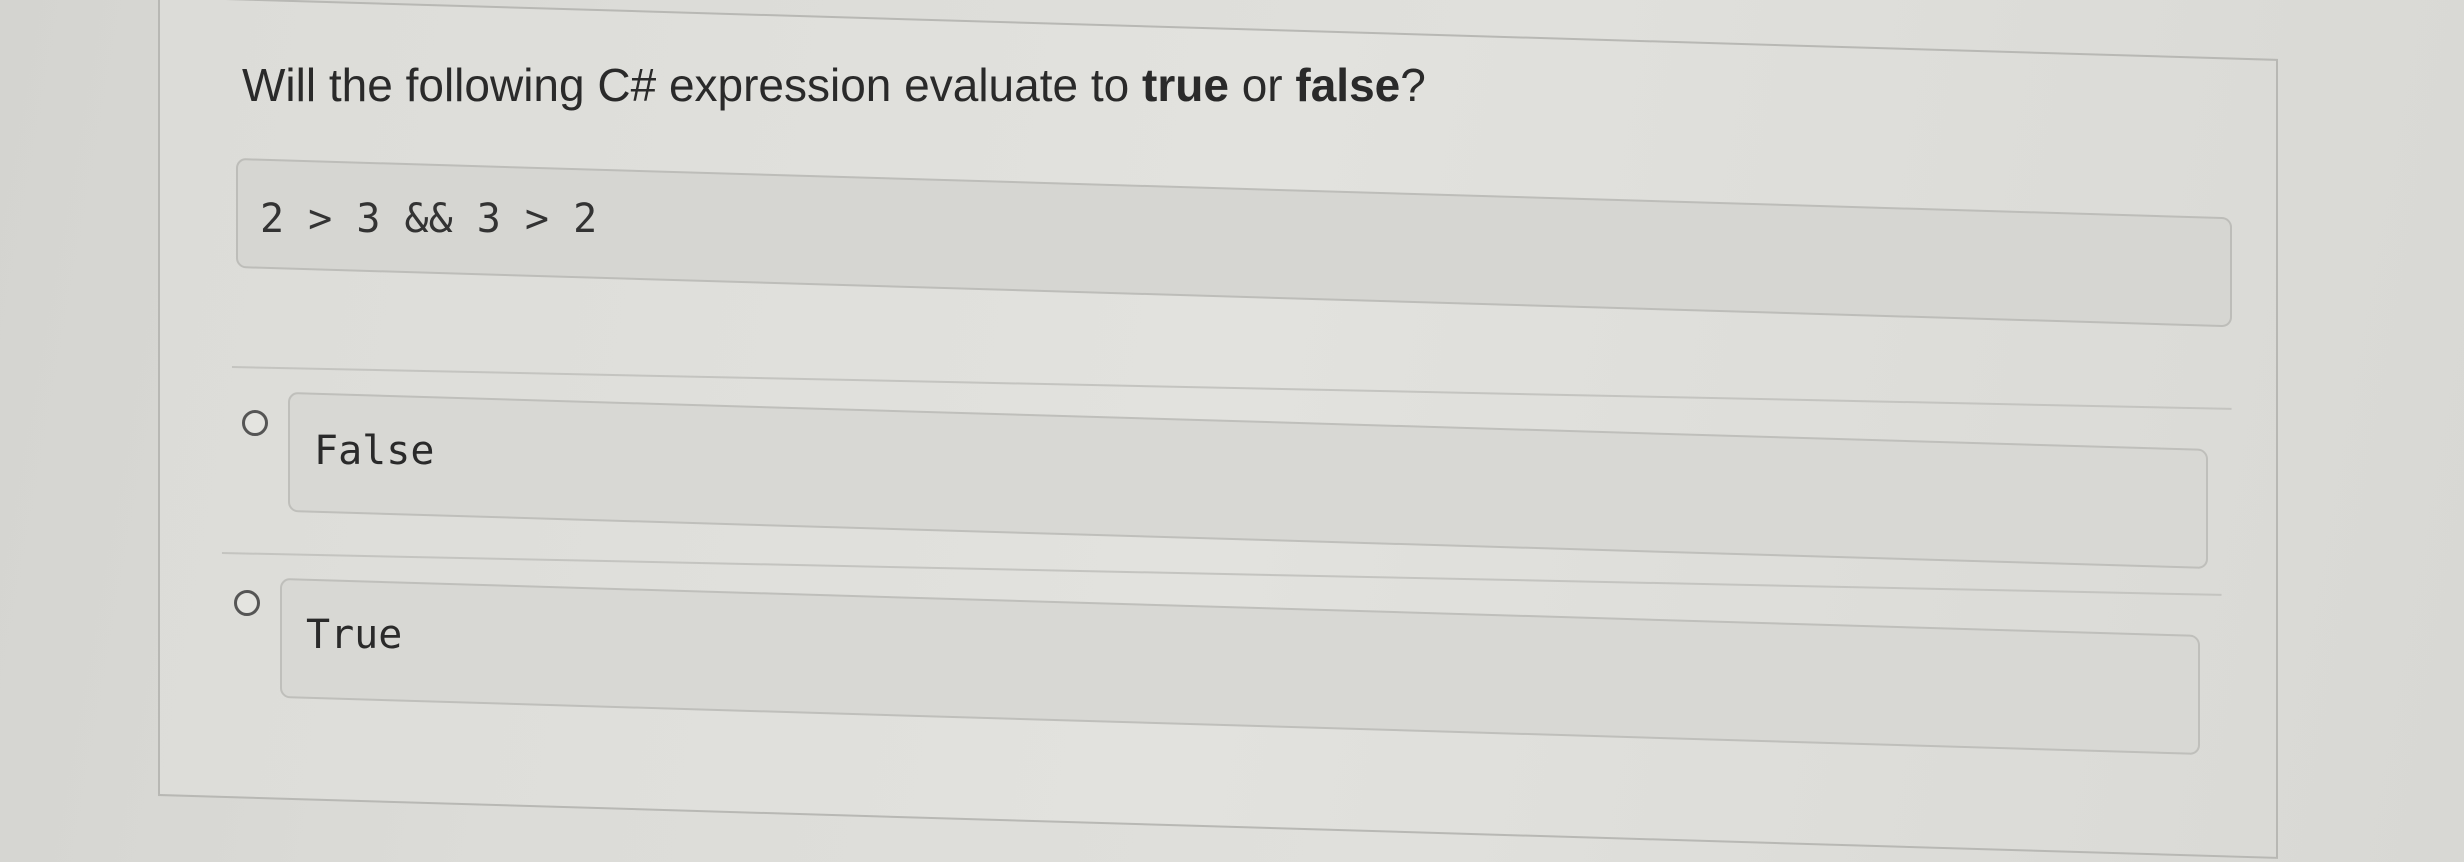 This screenshot has height=862, width=2464. Describe the element at coordinates (1185, 85) in the screenshot. I see `question-true-word: true` at that location.